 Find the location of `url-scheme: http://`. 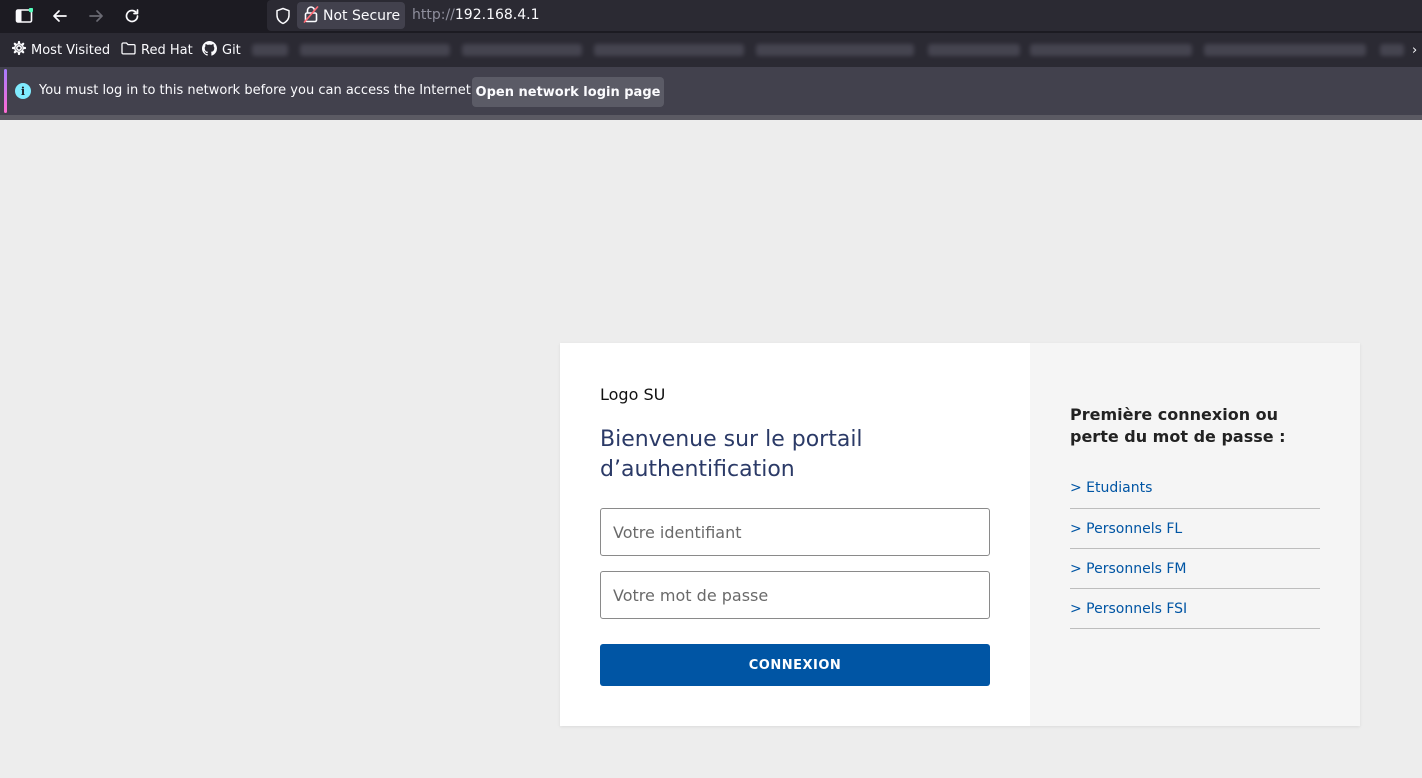

url-scheme: http:// is located at coordinates (433, 15).